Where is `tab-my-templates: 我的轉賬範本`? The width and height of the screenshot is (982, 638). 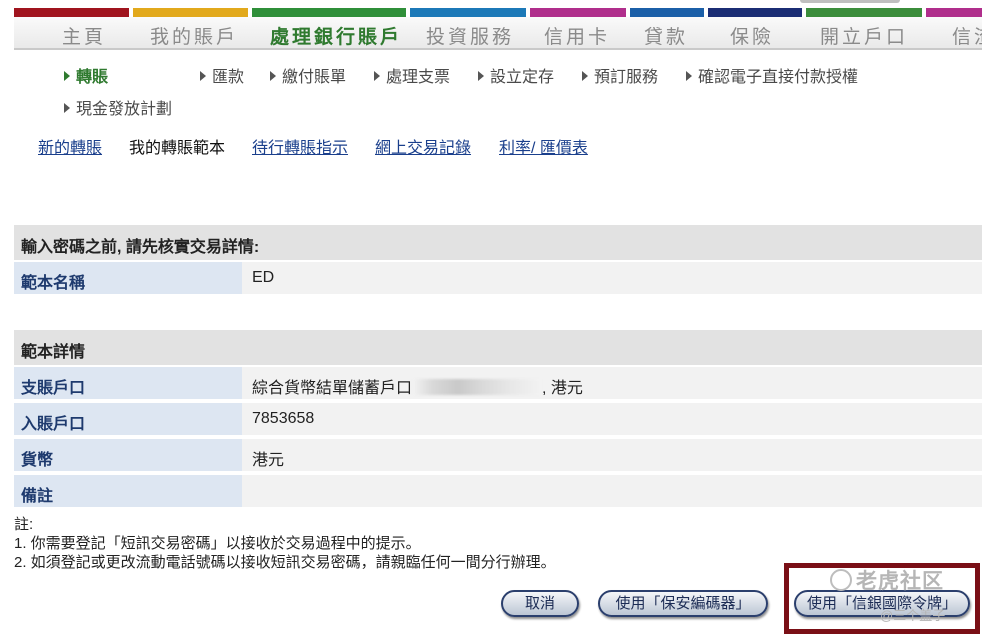
tab-my-templates: 我的轉賬範本 is located at coordinates (177, 148).